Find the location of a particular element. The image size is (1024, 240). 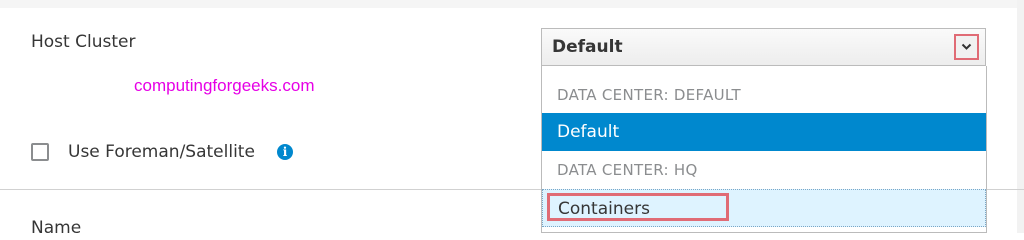

info-icon: i is located at coordinates (285, 152).